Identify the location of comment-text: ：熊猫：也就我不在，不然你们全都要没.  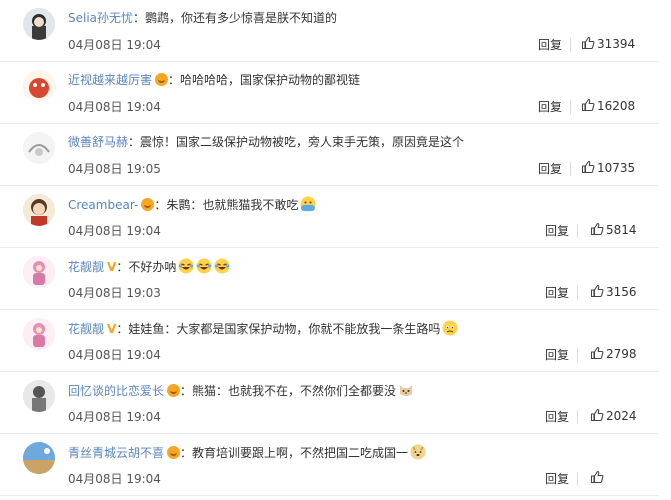
(288, 391).